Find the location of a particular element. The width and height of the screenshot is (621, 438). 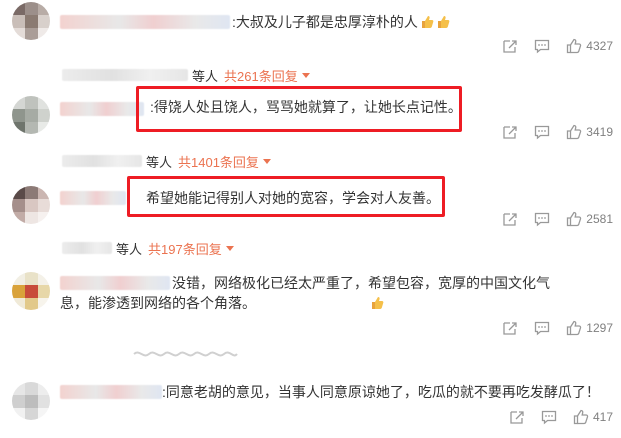

blurred-reply-preview is located at coordinates (187, 353).